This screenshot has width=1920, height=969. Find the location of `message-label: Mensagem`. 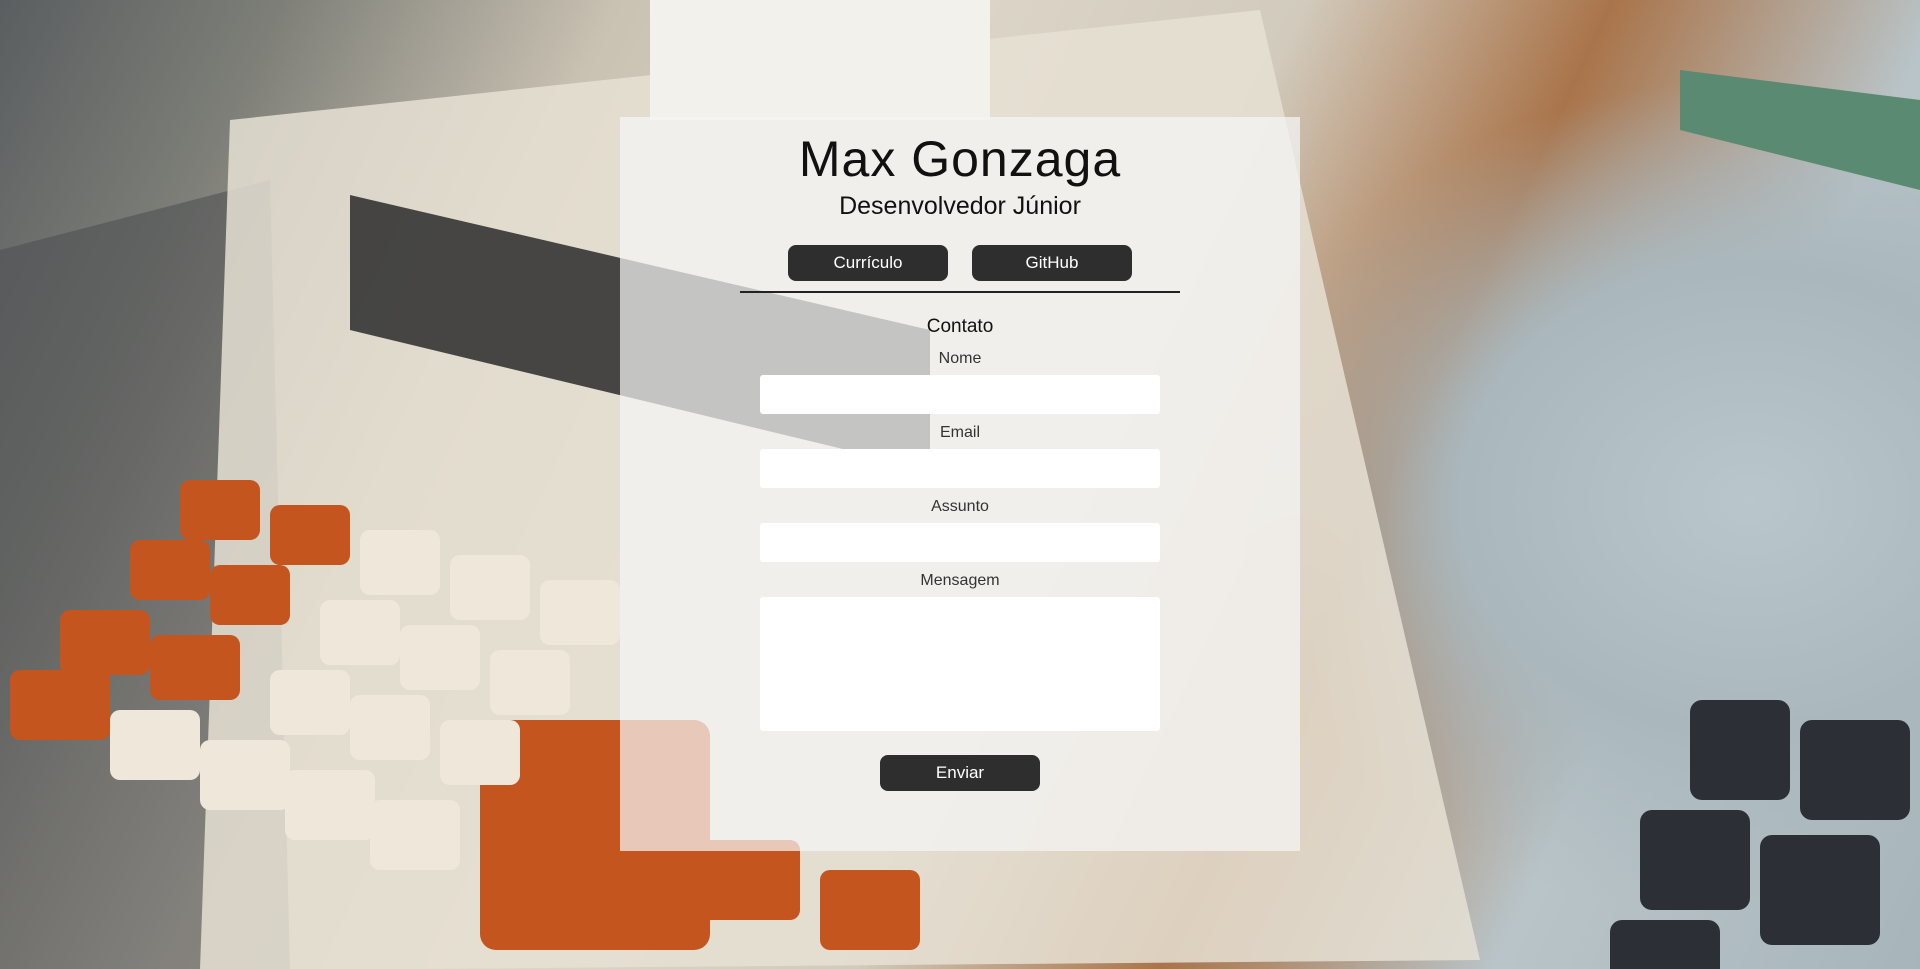

message-label: Mensagem is located at coordinates (960, 580).